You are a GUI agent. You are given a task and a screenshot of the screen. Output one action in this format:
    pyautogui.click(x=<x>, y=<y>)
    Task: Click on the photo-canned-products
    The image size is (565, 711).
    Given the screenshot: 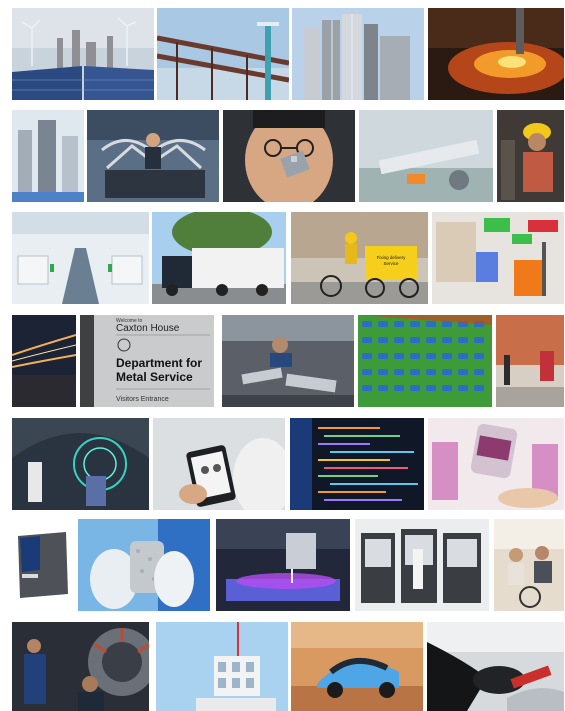 What is the action you would take?
    pyautogui.click(x=496, y=464)
    